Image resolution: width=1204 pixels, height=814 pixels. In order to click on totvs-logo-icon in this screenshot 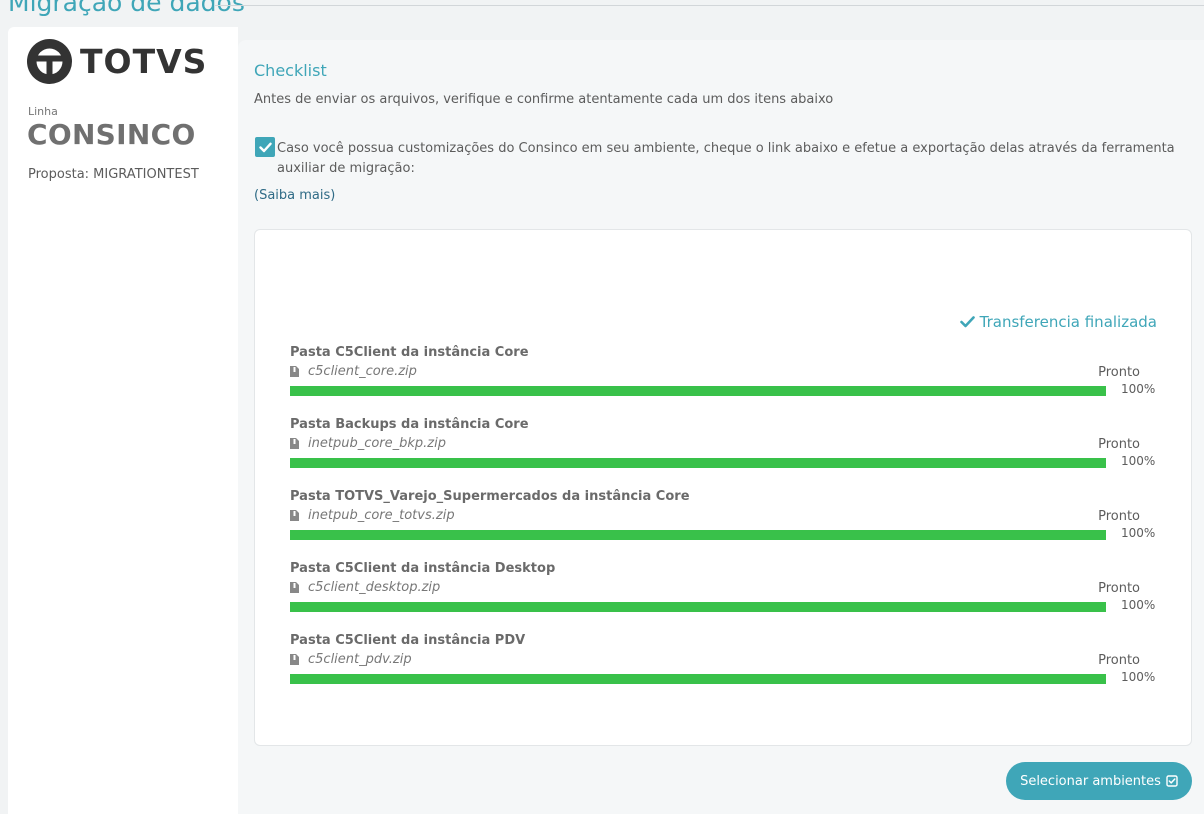, I will do `click(49, 61)`.